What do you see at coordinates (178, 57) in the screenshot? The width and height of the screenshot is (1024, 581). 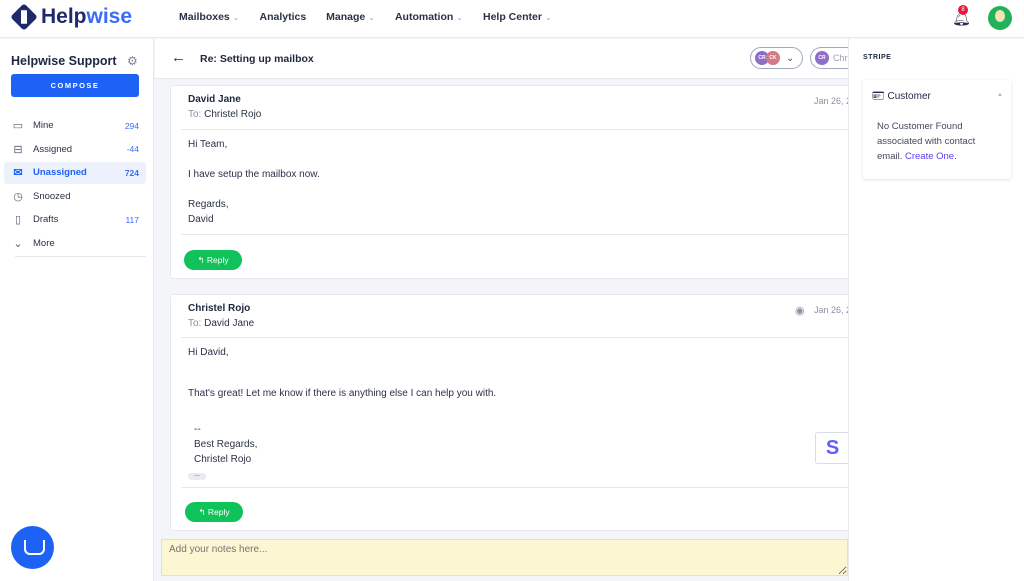 I see `back-arrow-icon: ←` at bounding box center [178, 57].